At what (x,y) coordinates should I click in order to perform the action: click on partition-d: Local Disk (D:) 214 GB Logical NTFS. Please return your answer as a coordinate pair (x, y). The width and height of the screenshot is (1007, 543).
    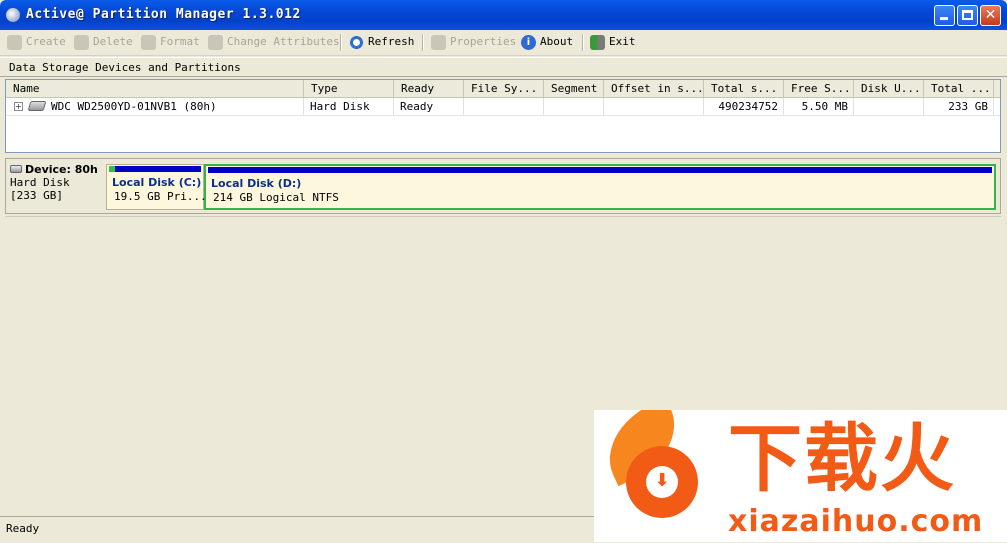
    Looking at the image, I should click on (600, 187).